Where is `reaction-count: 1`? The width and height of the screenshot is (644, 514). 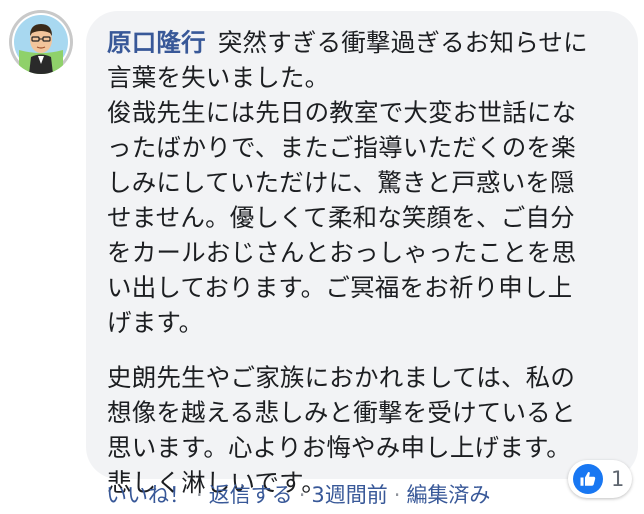 reaction-count: 1 is located at coordinates (618, 479).